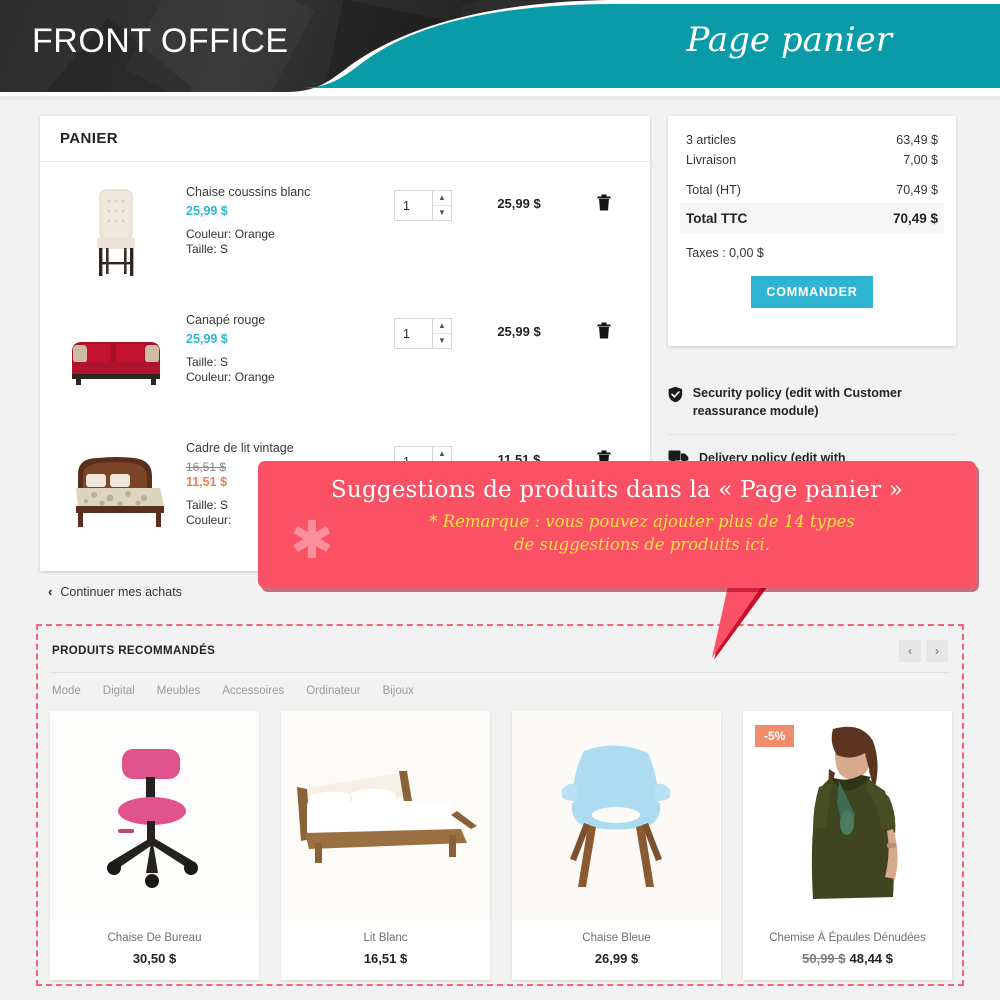  I want to click on product-price: 50,99 $48,44 $, so click(847, 962).